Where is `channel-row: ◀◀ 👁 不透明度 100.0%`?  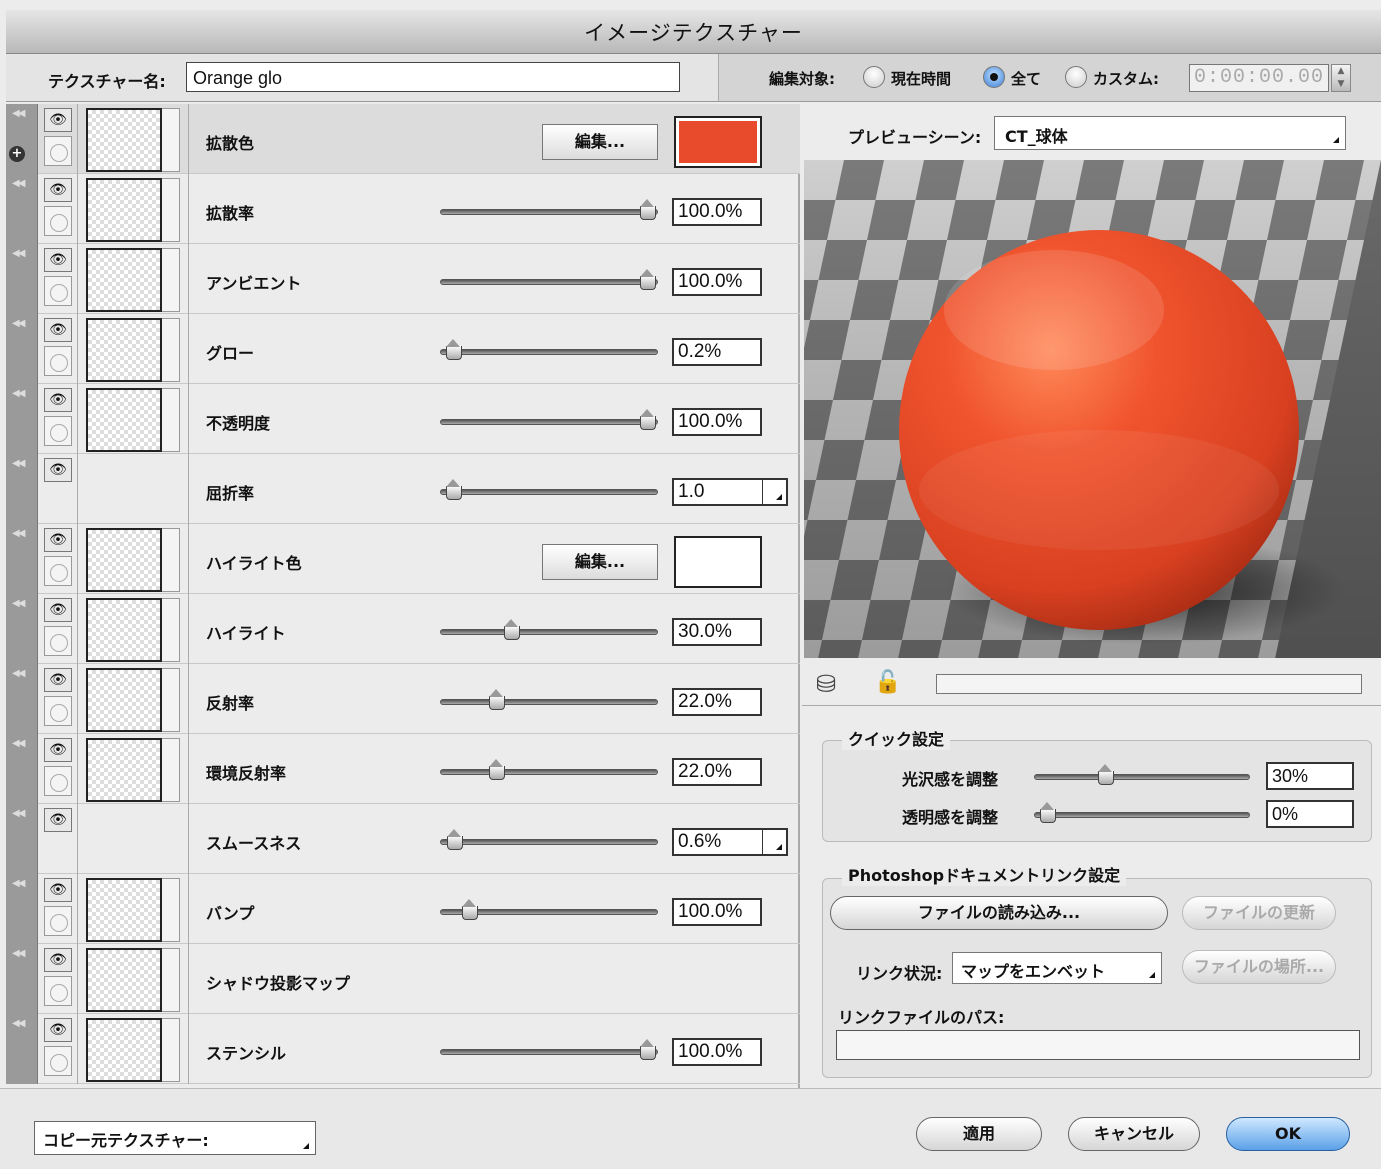 channel-row: ◀◀ 👁 不透明度 100.0% is located at coordinates (403, 419).